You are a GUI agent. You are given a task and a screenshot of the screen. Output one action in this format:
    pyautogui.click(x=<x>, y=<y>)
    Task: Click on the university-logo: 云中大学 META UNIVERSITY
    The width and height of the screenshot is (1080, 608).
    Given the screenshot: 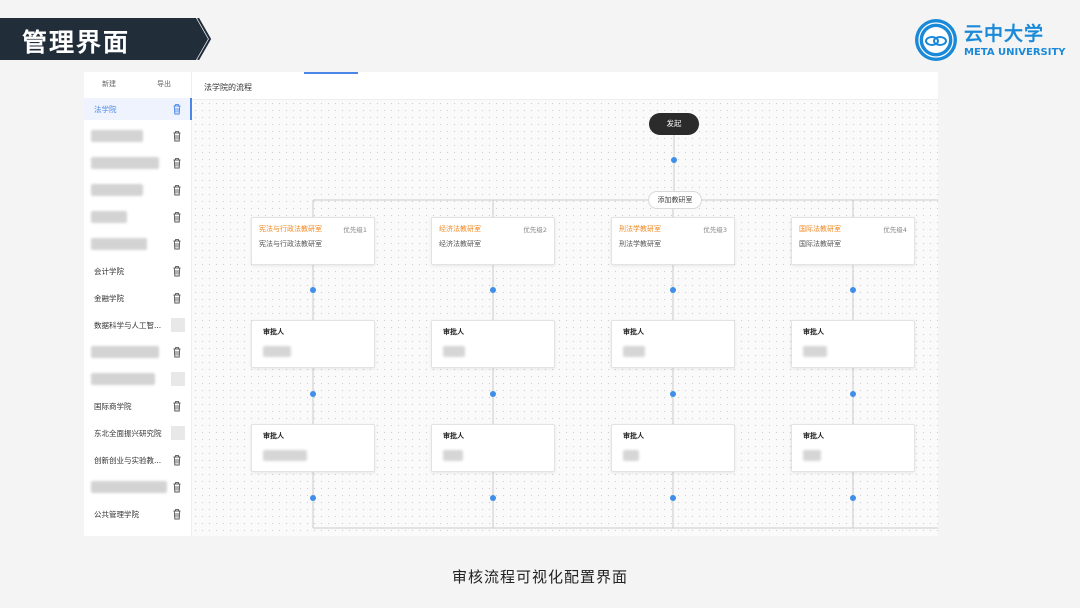 What is the action you would take?
    pyautogui.click(x=990, y=41)
    